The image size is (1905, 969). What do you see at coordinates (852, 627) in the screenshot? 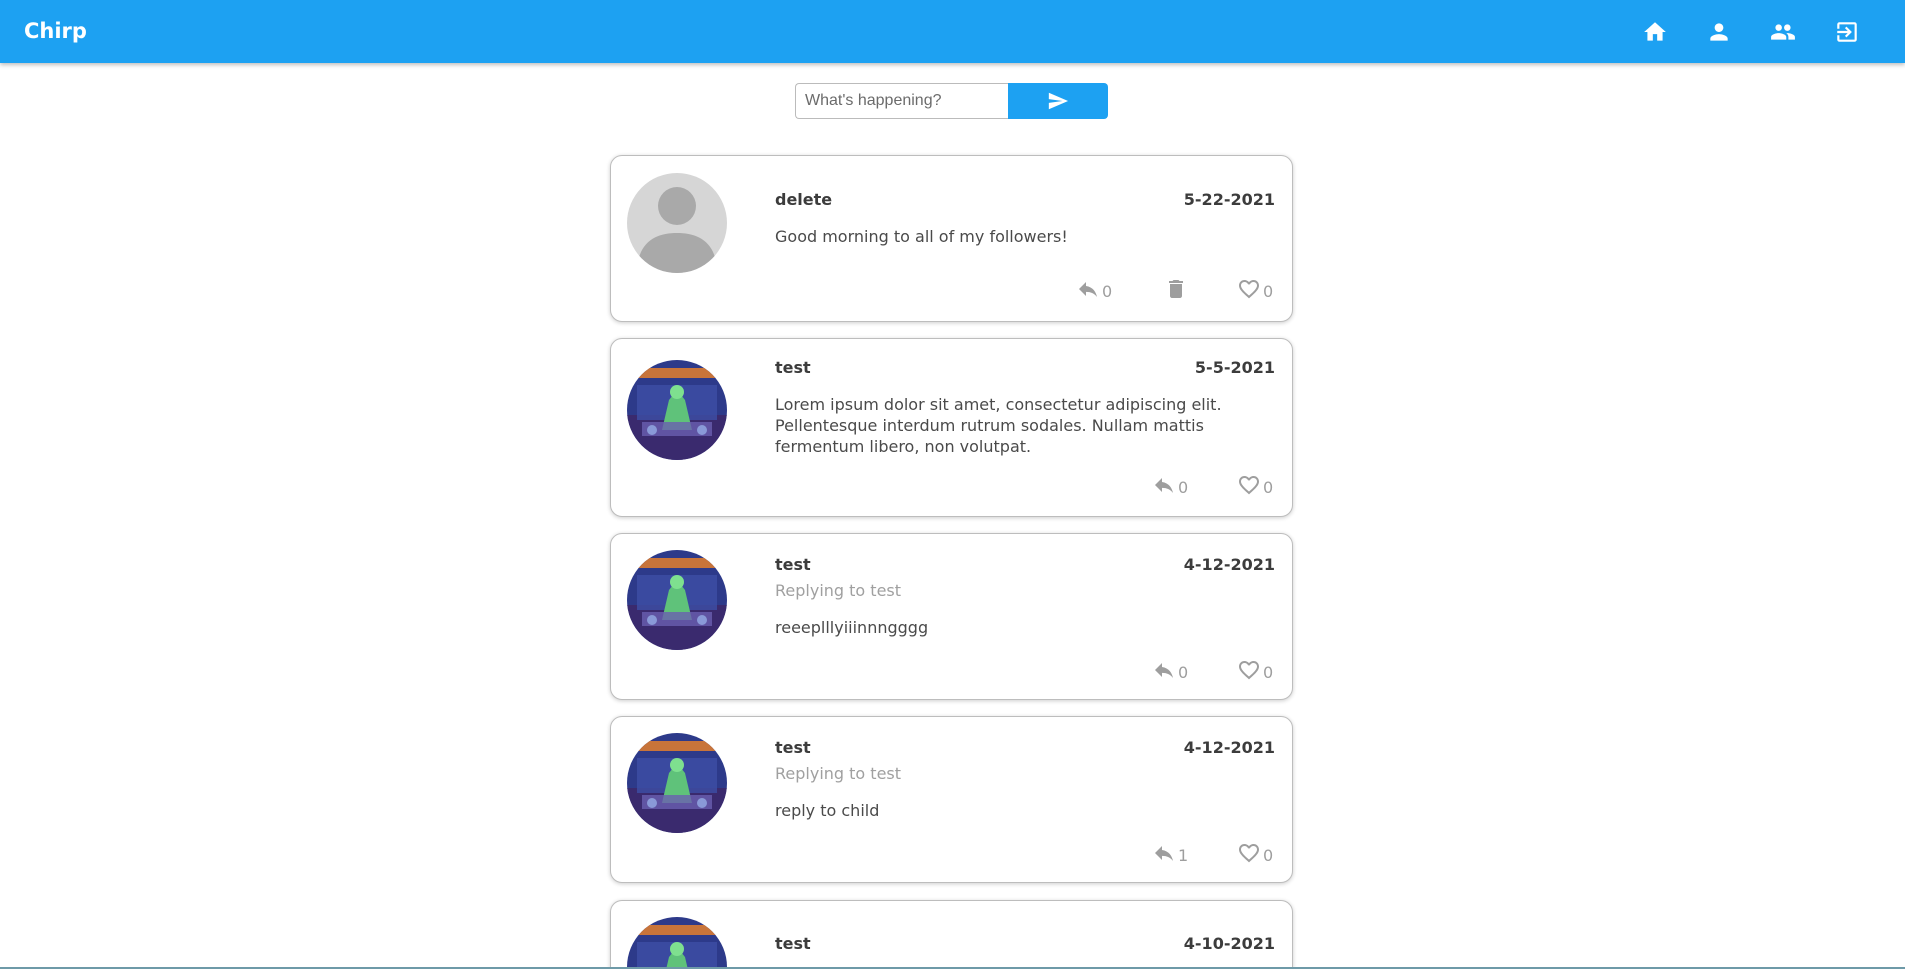
I see `post-text: reeeplllyiiinnngggg` at bounding box center [852, 627].